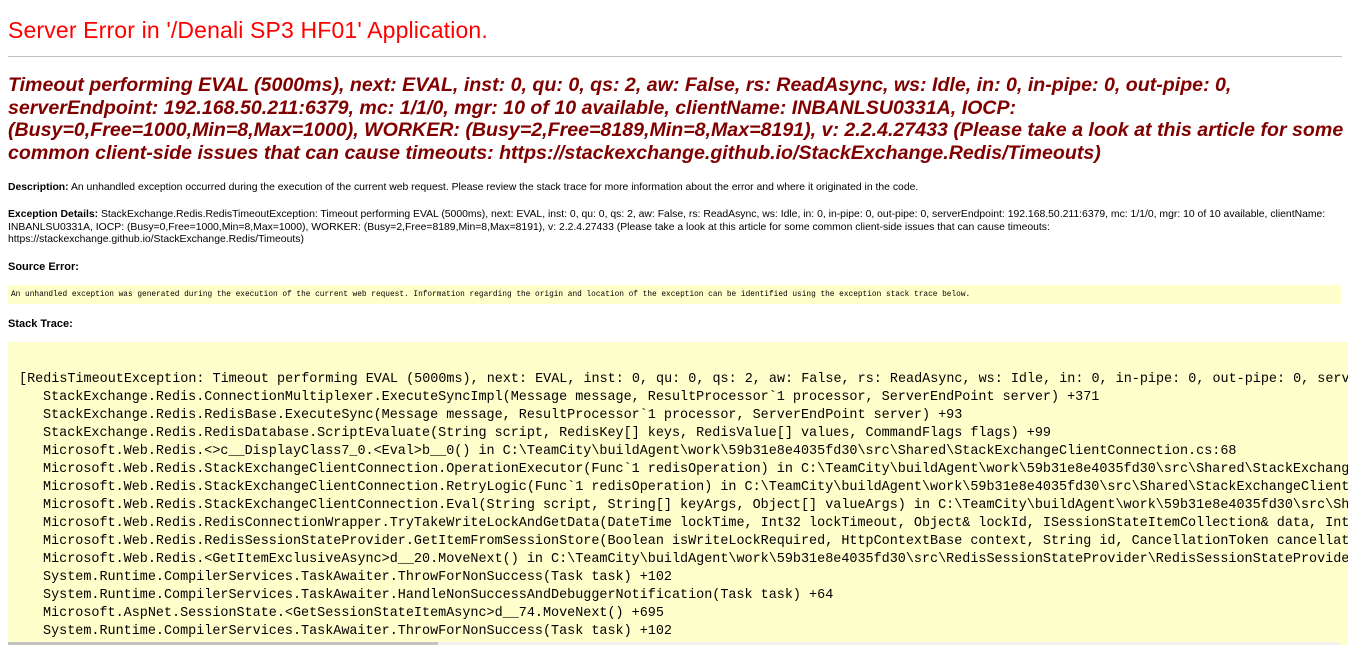 This screenshot has height=645, width=1348. I want to click on title-divider, so click(675, 56).